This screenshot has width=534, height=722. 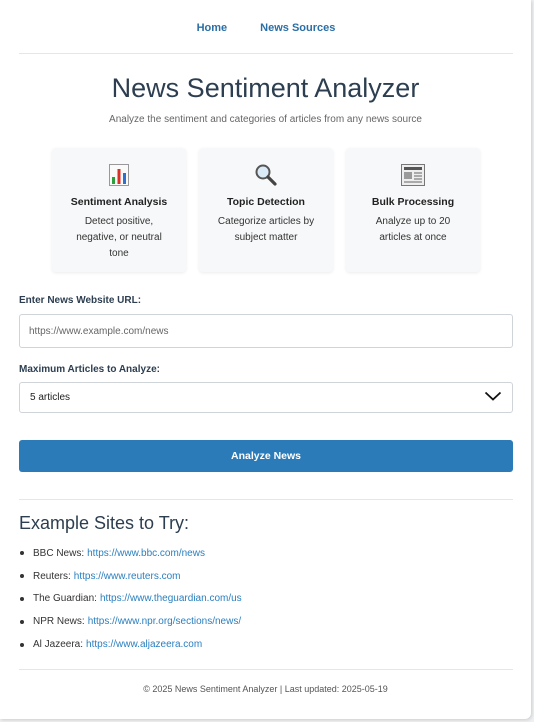 What do you see at coordinates (266, 576) in the screenshot?
I see `list-item: Reuters: https://www.reuters.com` at bounding box center [266, 576].